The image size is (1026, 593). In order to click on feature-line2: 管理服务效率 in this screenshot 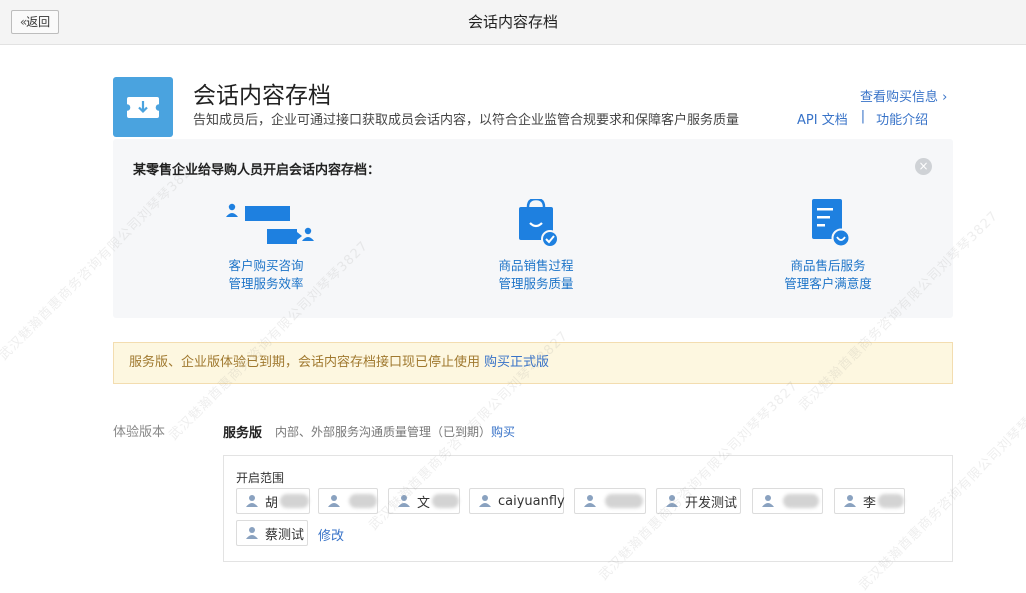, I will do `click(266, 283)`.